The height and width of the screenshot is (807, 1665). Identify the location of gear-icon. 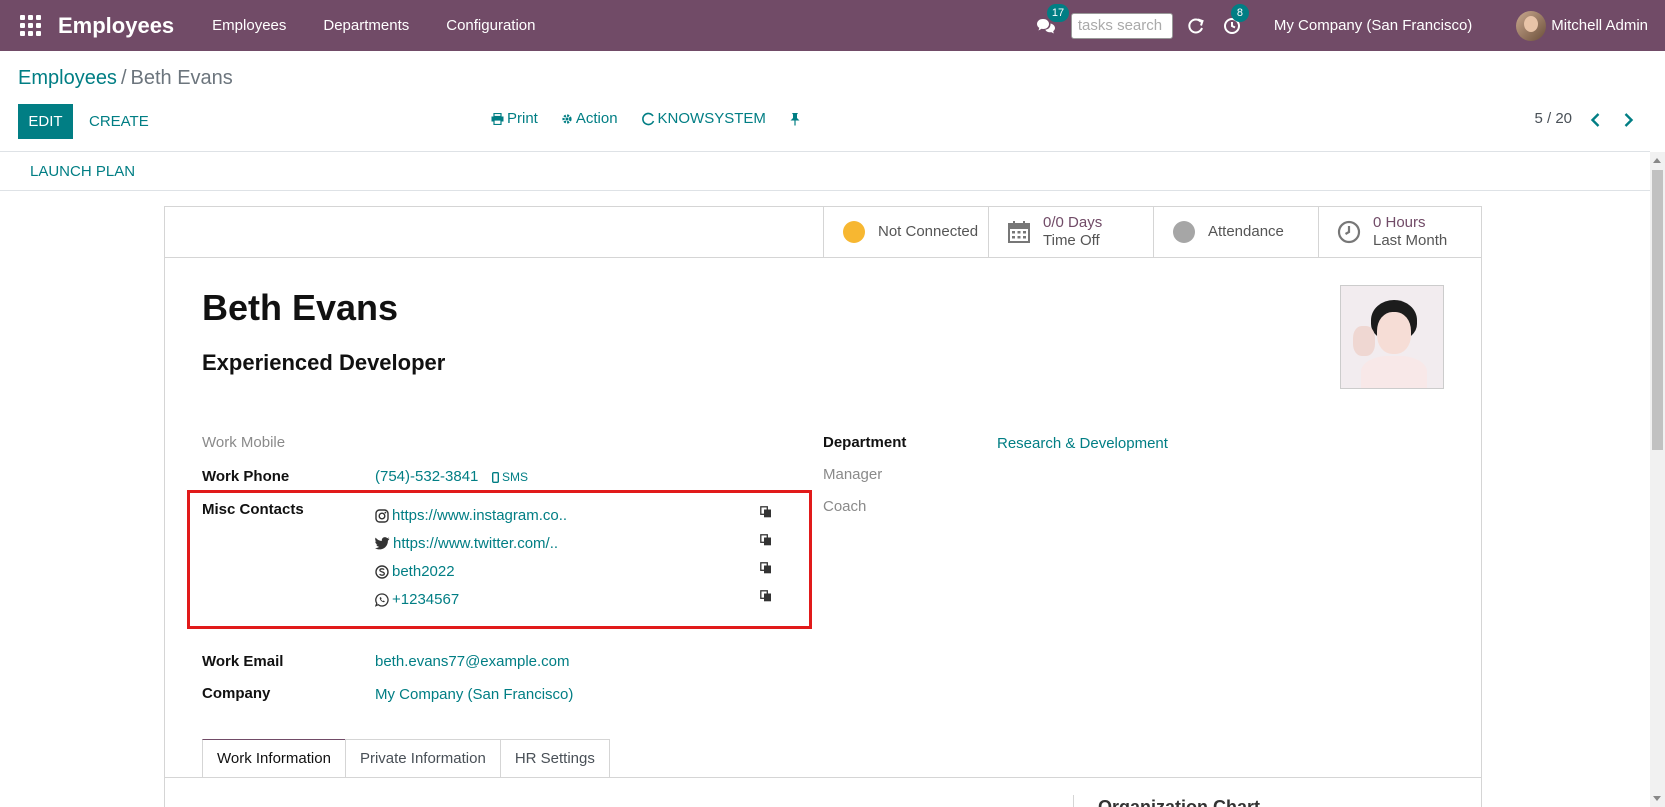
(567, 118).